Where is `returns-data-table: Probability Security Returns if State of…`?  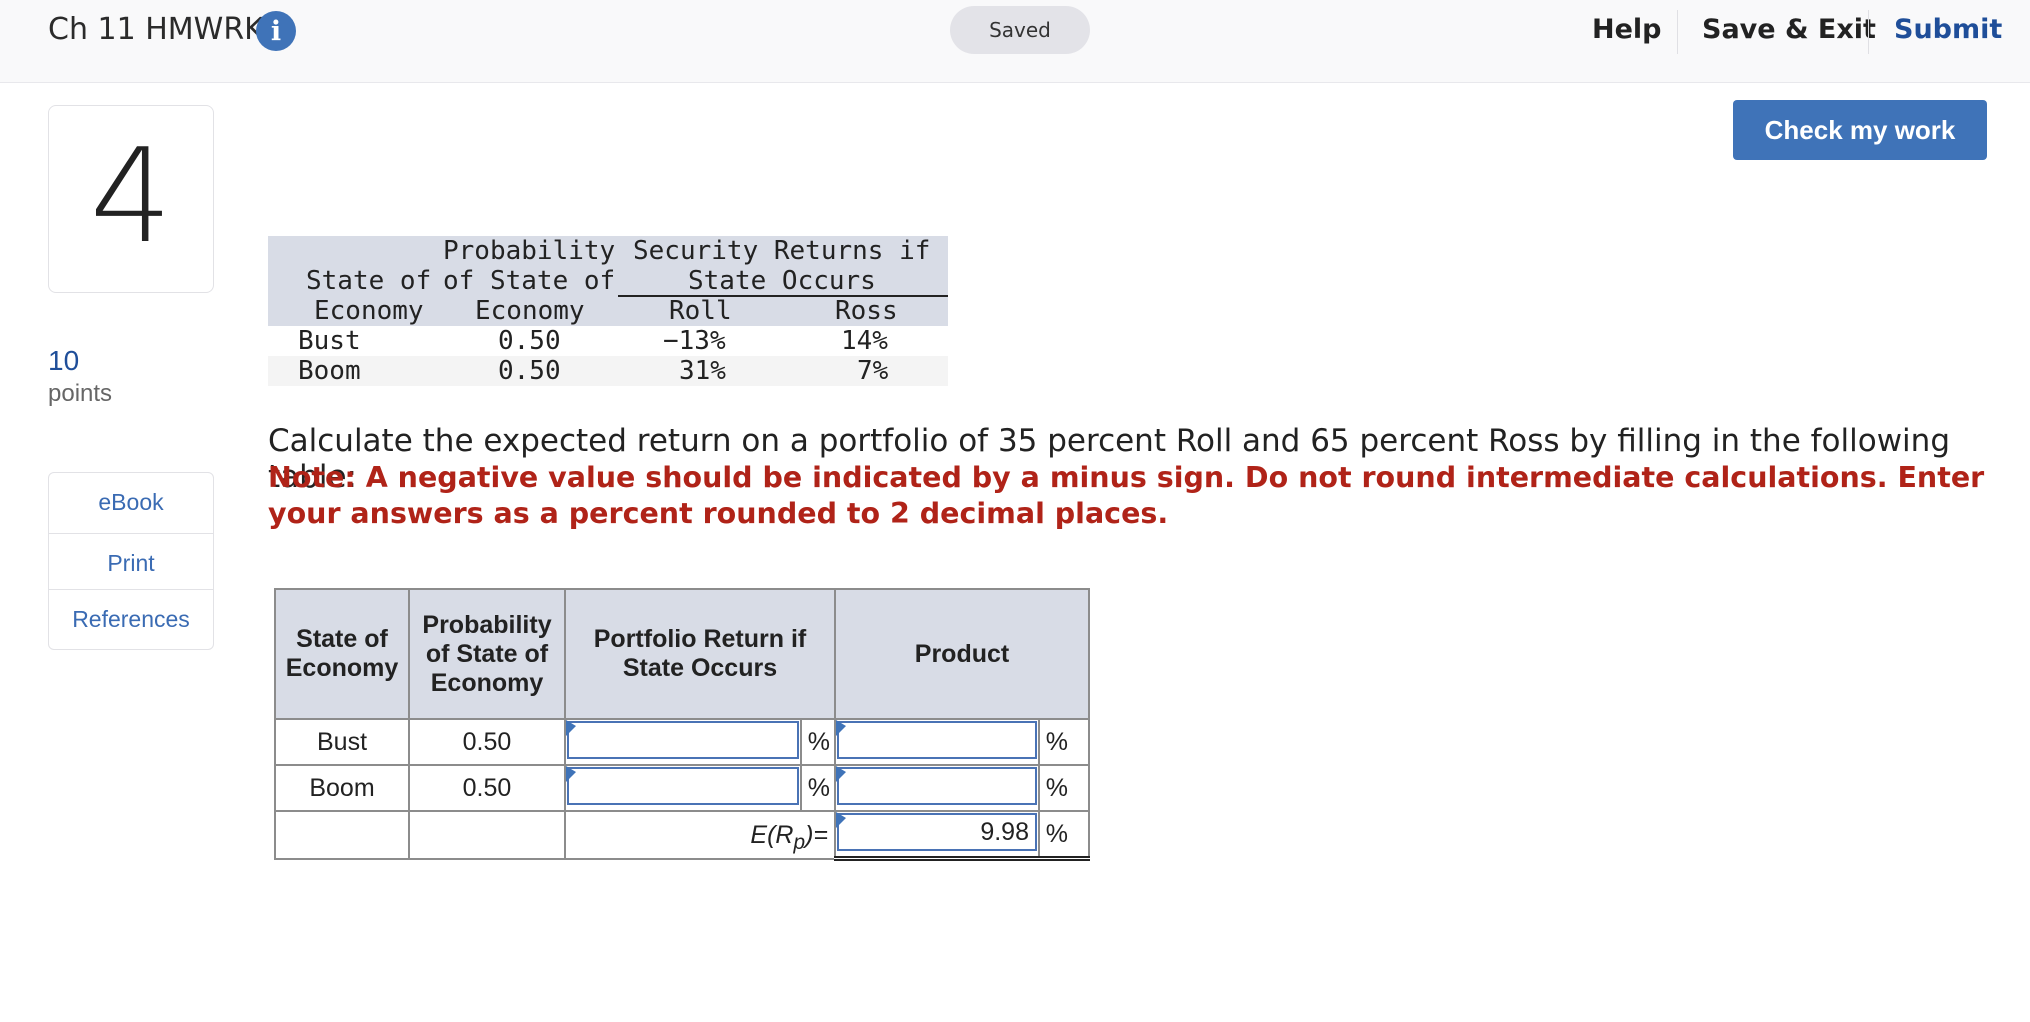 returns-data-table: Probability Security Returns if State of… is located at coordinates (608, 311).